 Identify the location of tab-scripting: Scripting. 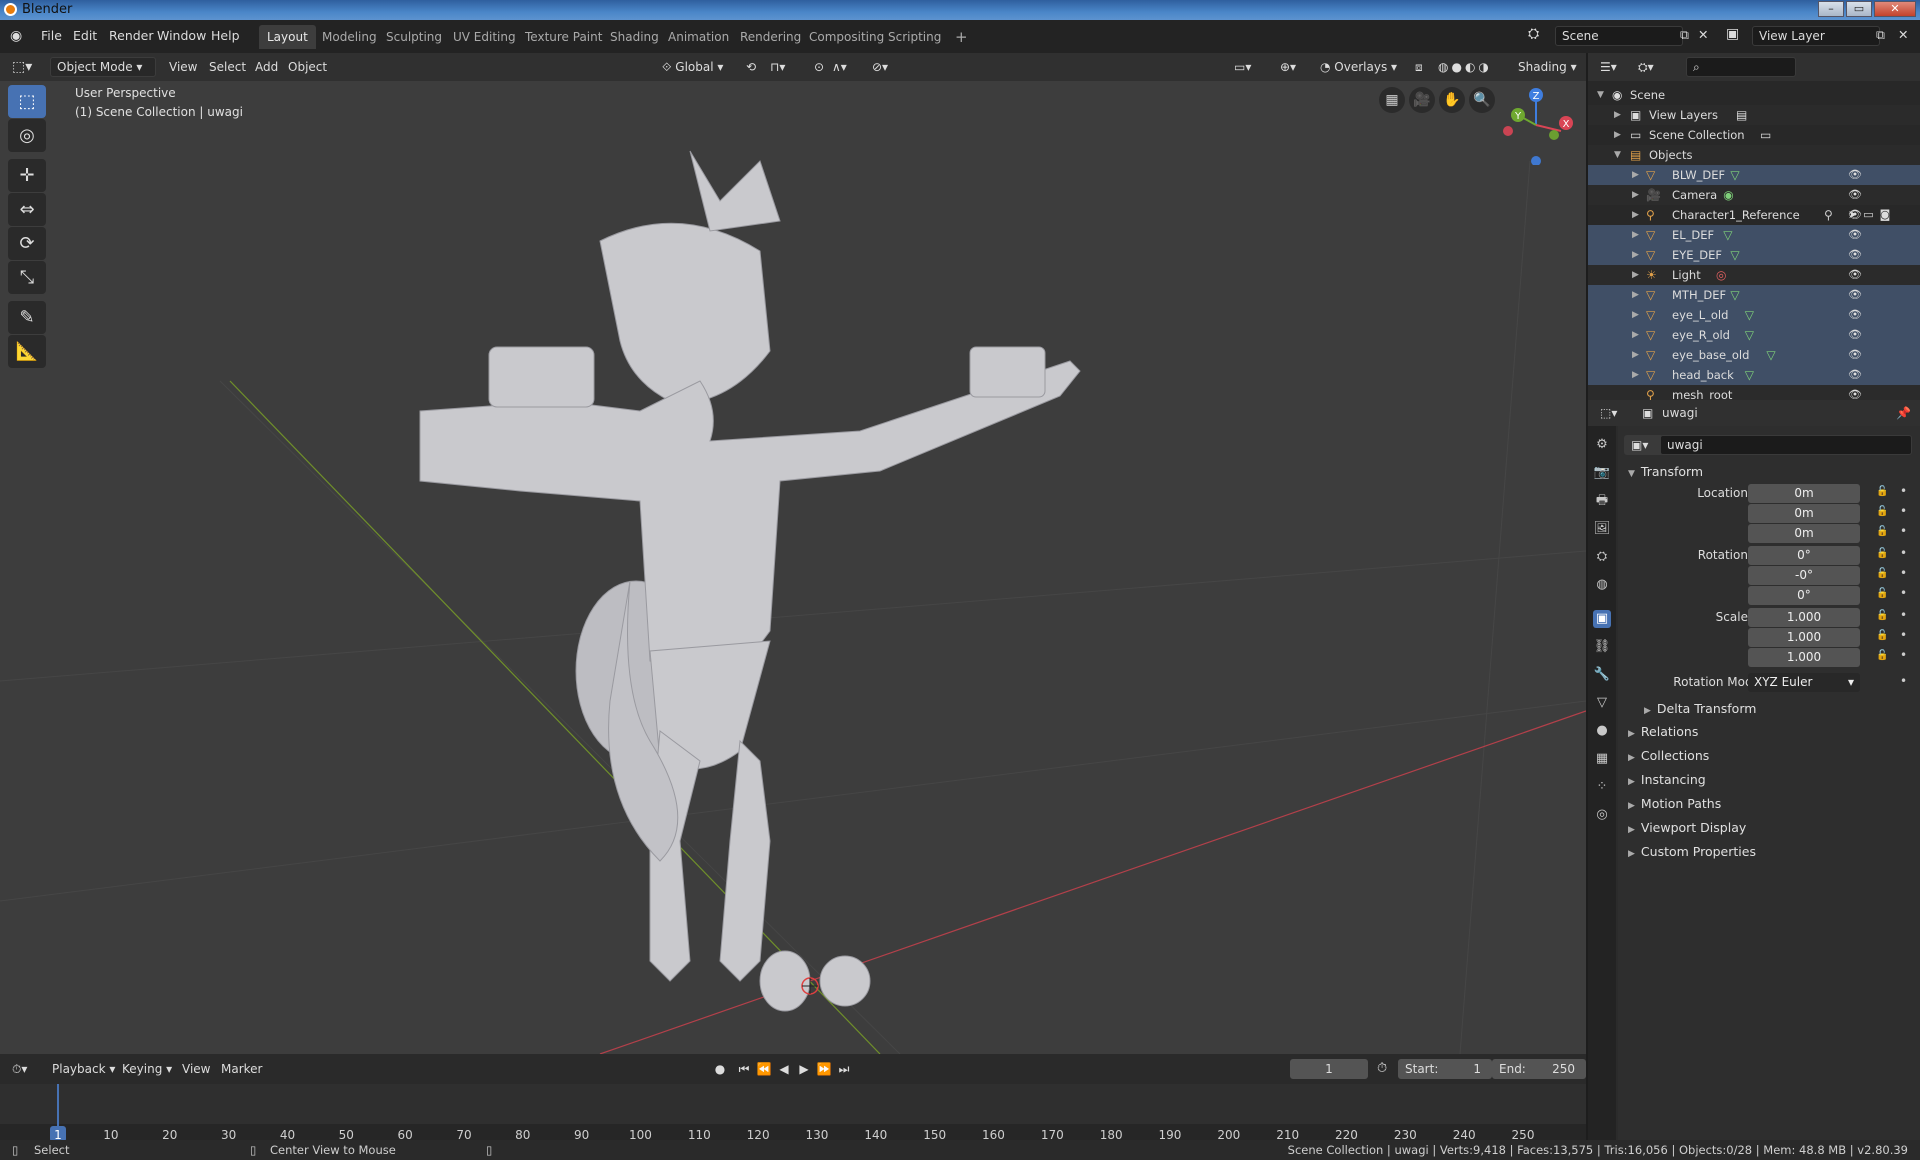
(914, 37).